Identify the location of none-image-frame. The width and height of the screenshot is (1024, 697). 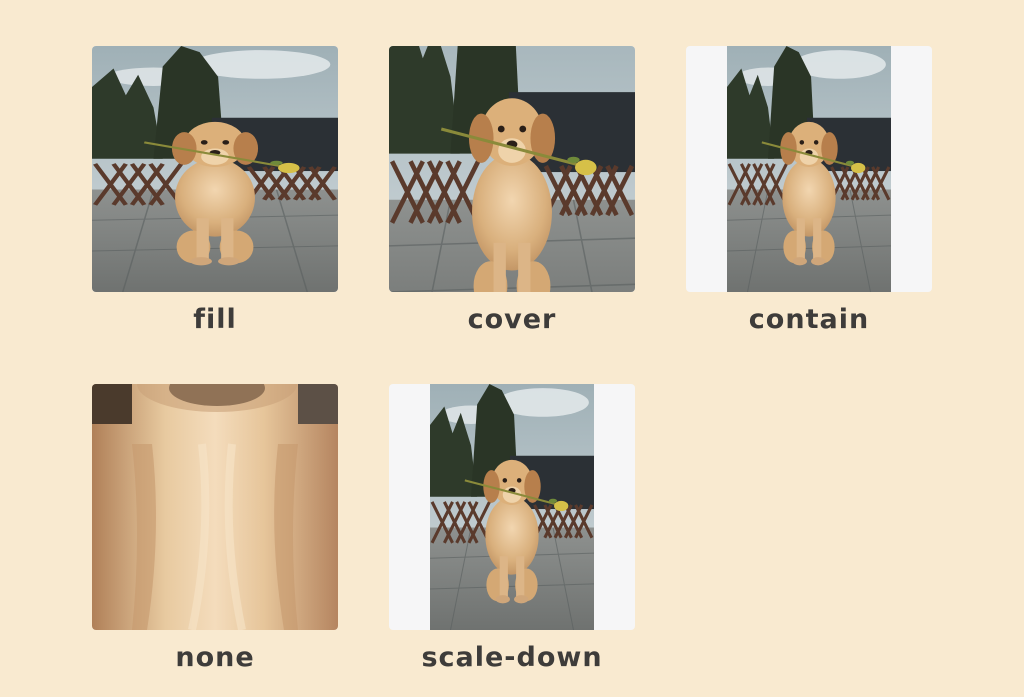
(215, 507).